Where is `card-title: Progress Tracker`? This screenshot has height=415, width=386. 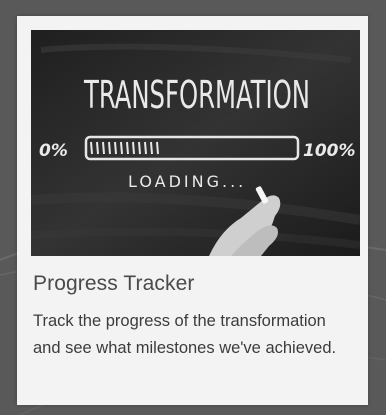 card-title: Progress Tracker is located at coordinates (114, 283).